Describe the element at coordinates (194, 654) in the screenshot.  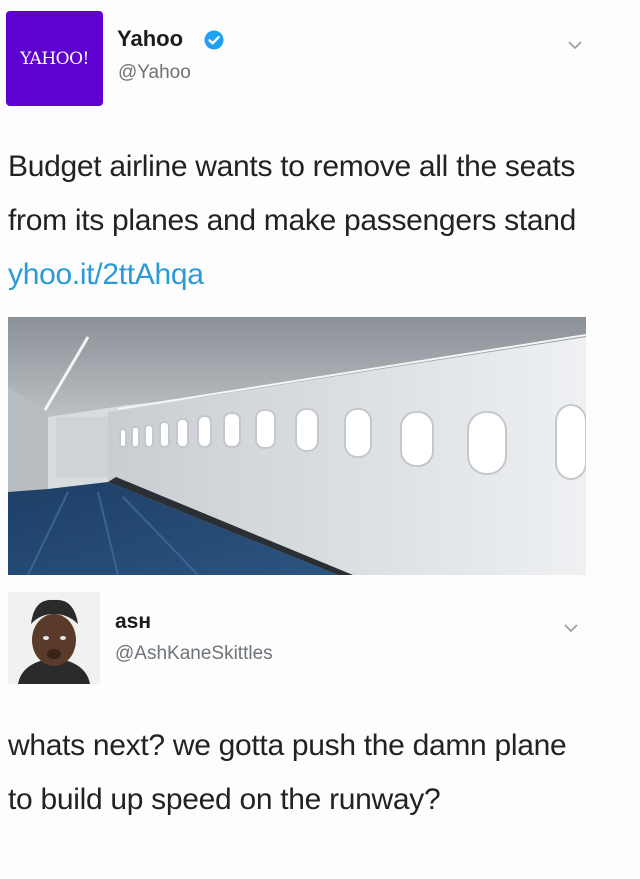
I see `handle: @AshKaneSkittles` at that location.